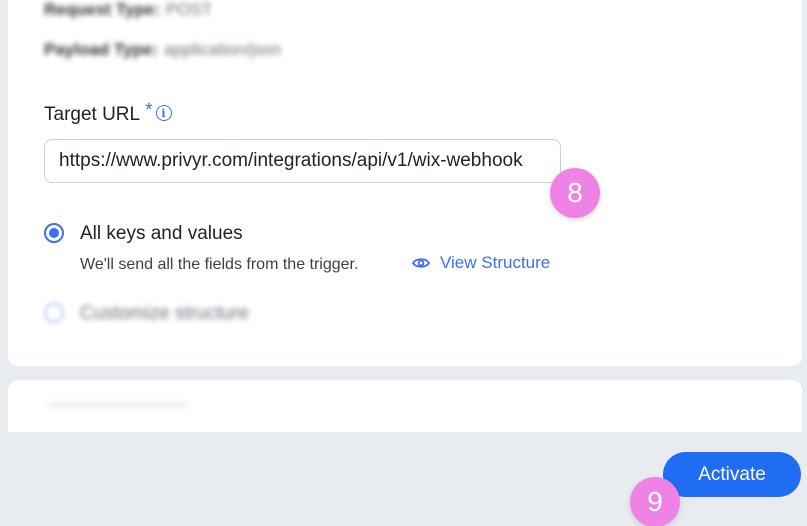 The image size is (807, 526). Describe the element at coordinates (149, 110) in the screenshot. I see `required-marker: *` at that location.